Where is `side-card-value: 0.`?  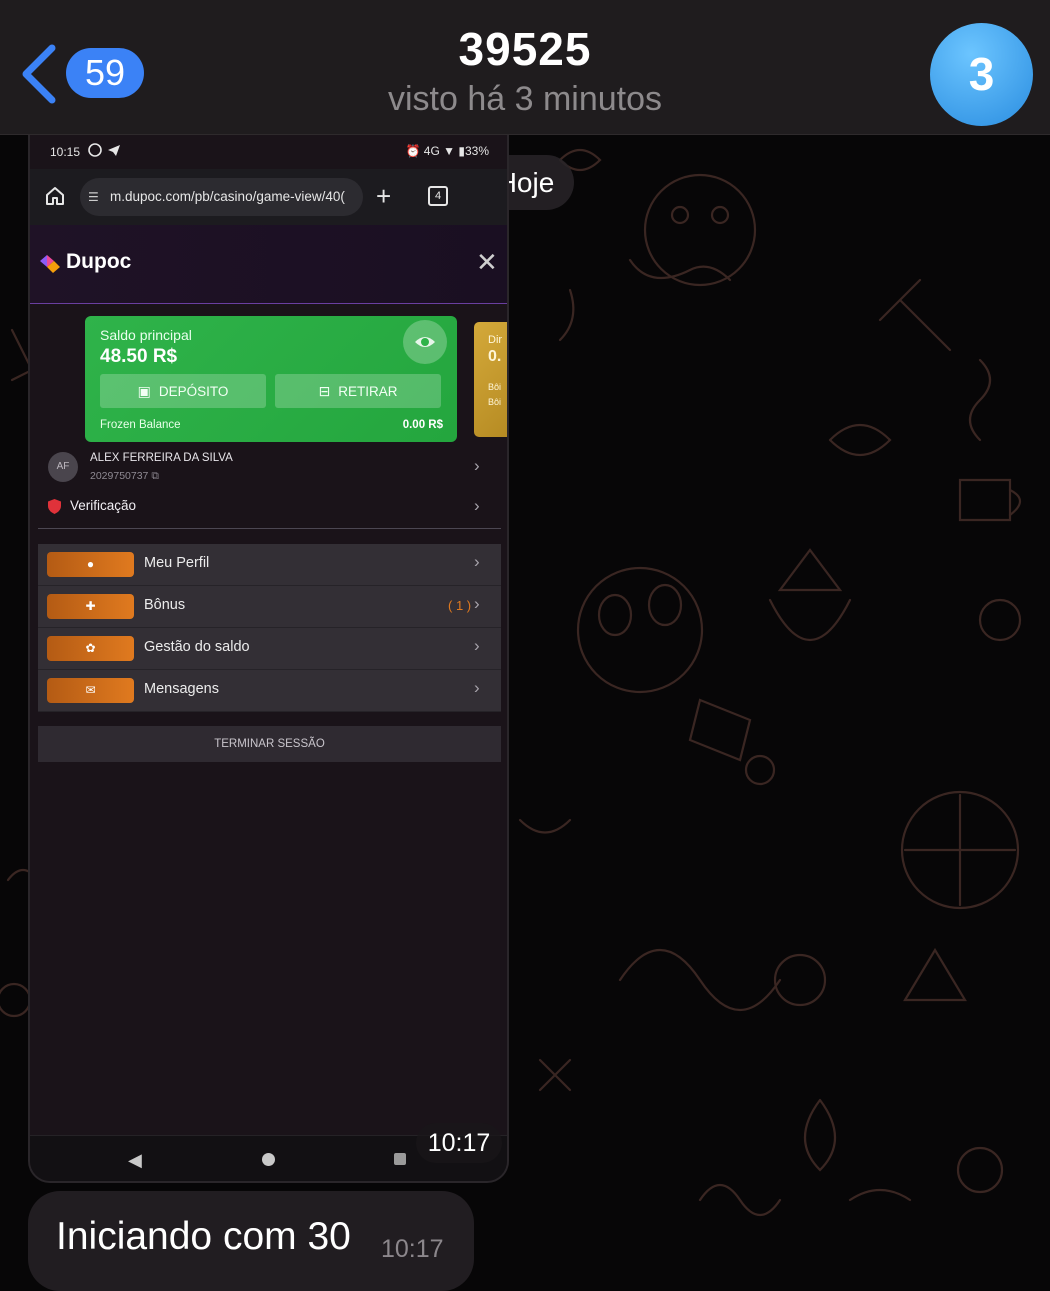 side-card-value: 0. is located at coordinates (495, 356).